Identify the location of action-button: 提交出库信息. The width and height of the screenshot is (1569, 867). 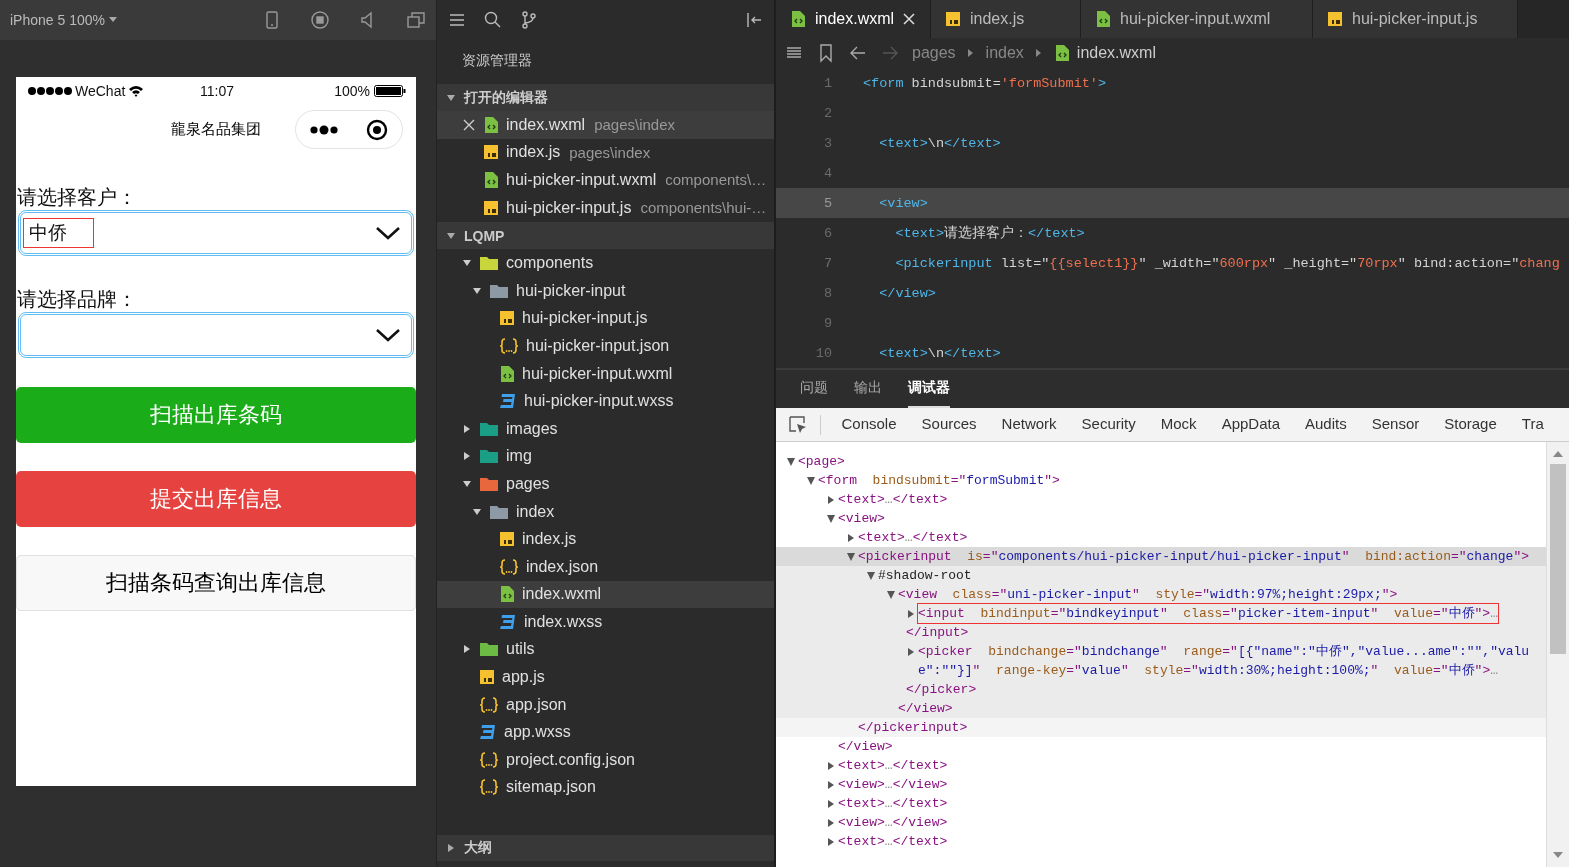
(216, 499).